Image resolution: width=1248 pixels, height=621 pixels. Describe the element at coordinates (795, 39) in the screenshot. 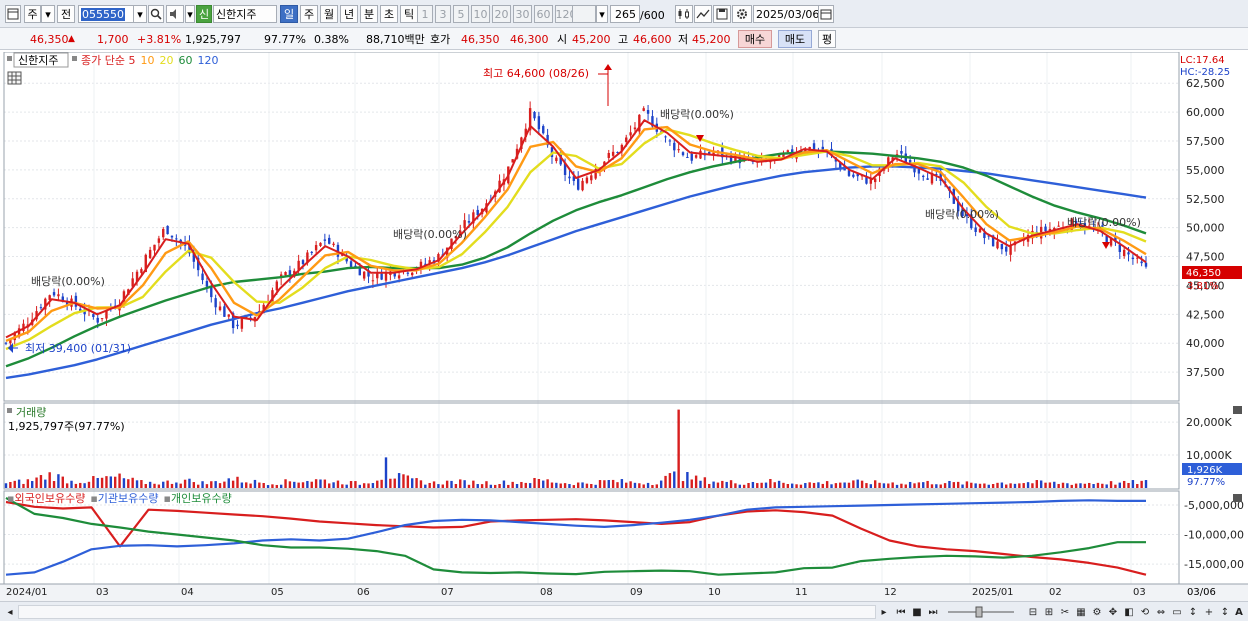

I see `sell-button: 매도` at that location.